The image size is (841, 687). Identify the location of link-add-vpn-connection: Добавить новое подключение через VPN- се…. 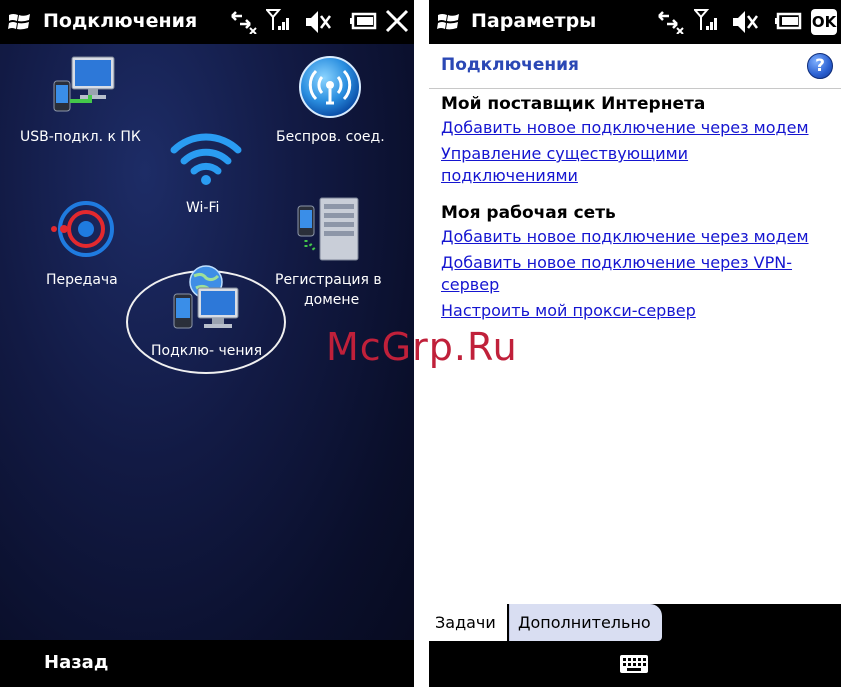
(637, 274).